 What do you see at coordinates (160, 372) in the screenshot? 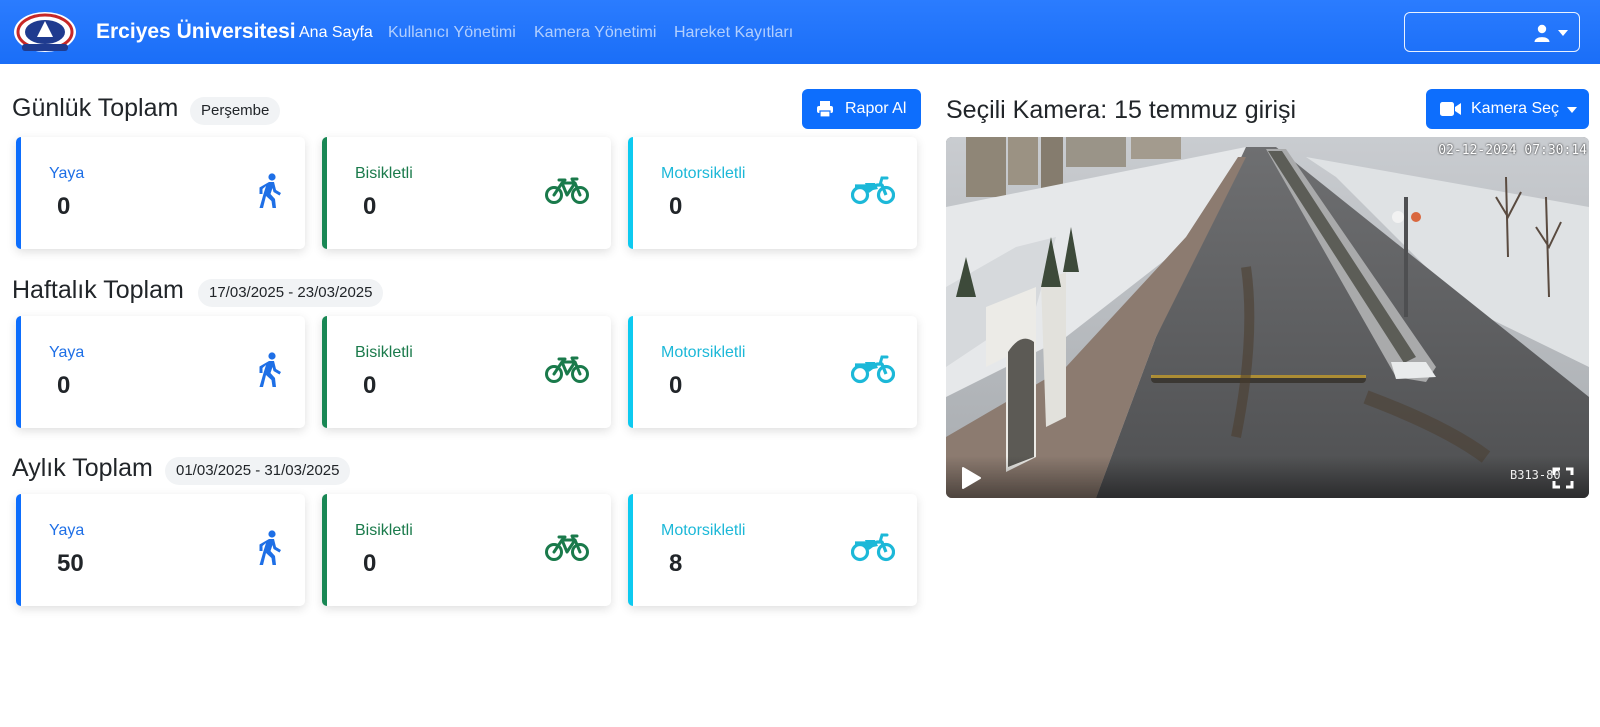
I see `stat-card-weekly-pedestrian: Yaya 0` at bounding box center [160, 372].